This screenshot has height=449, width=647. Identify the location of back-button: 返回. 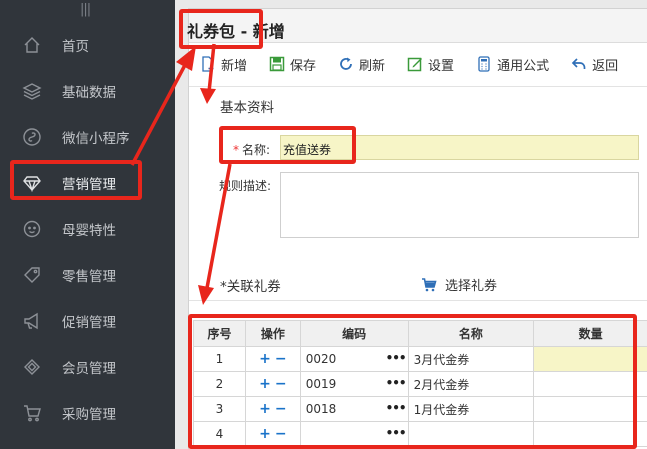
(594, 64).